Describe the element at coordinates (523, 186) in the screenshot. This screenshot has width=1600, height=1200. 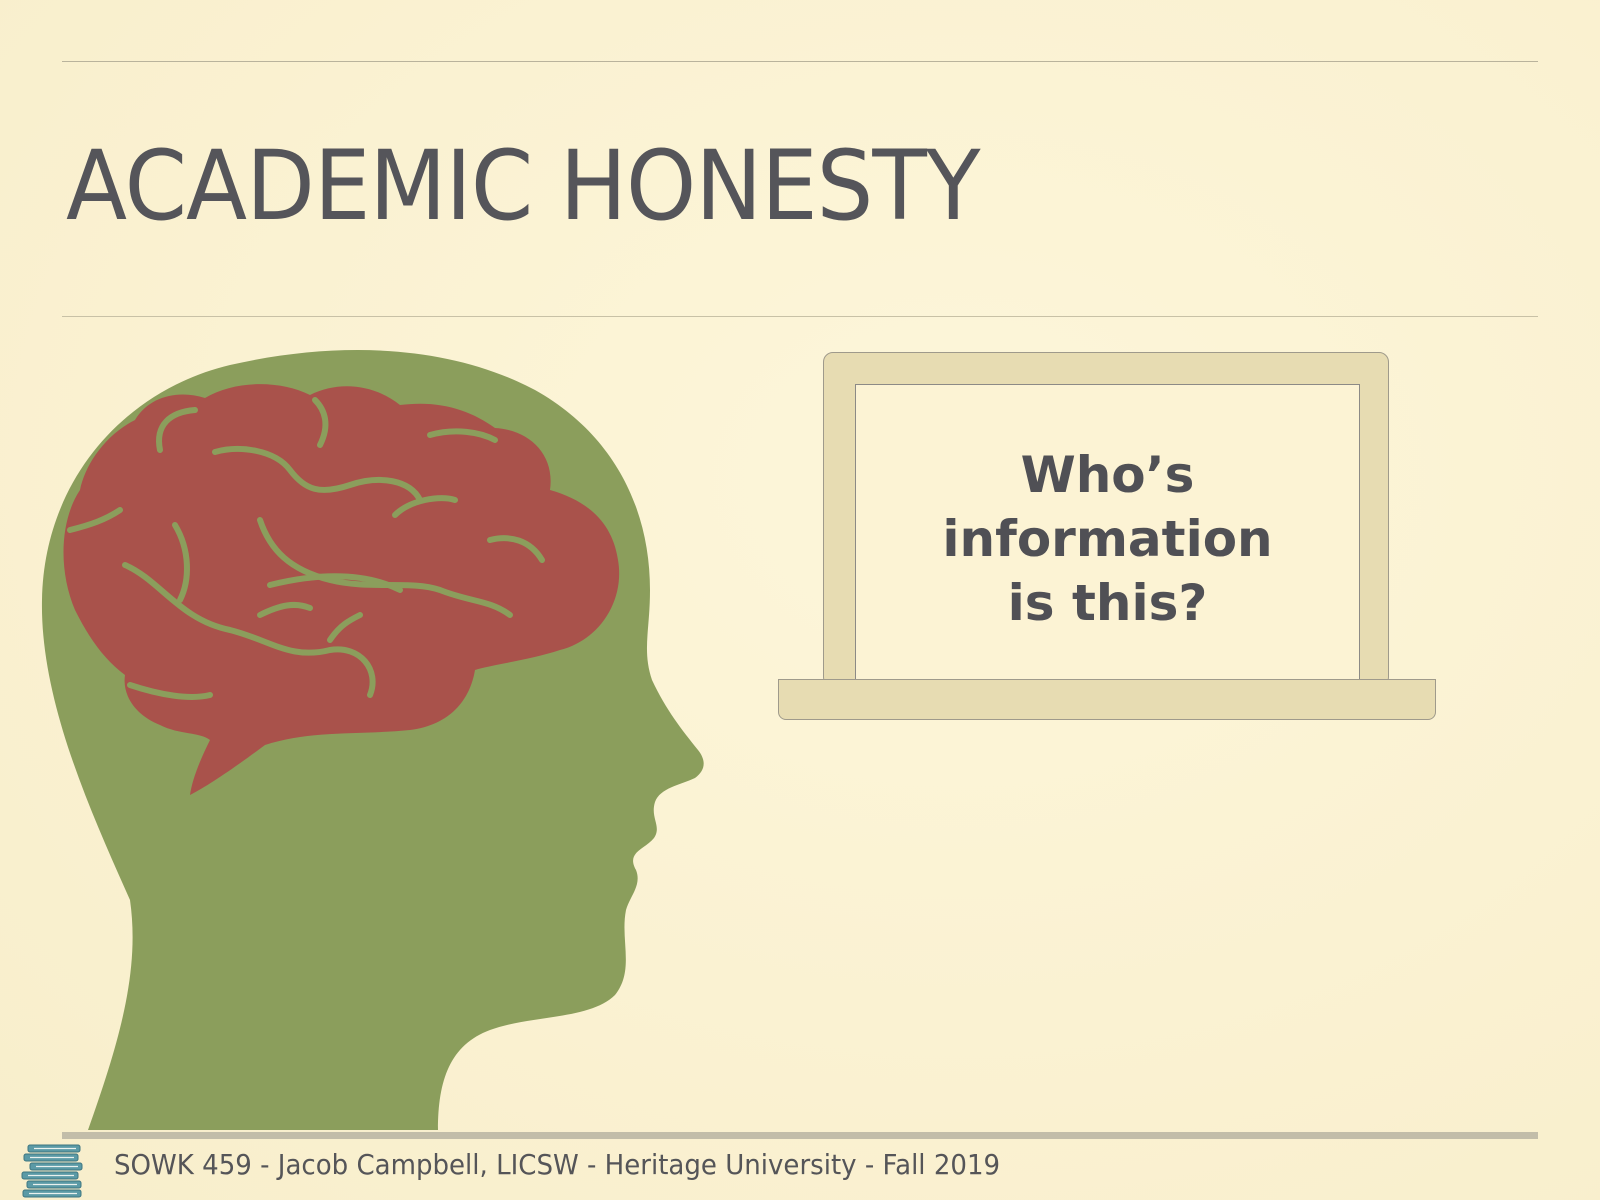
I see `slide-title: ACADEMIC HONESTY` at that location.